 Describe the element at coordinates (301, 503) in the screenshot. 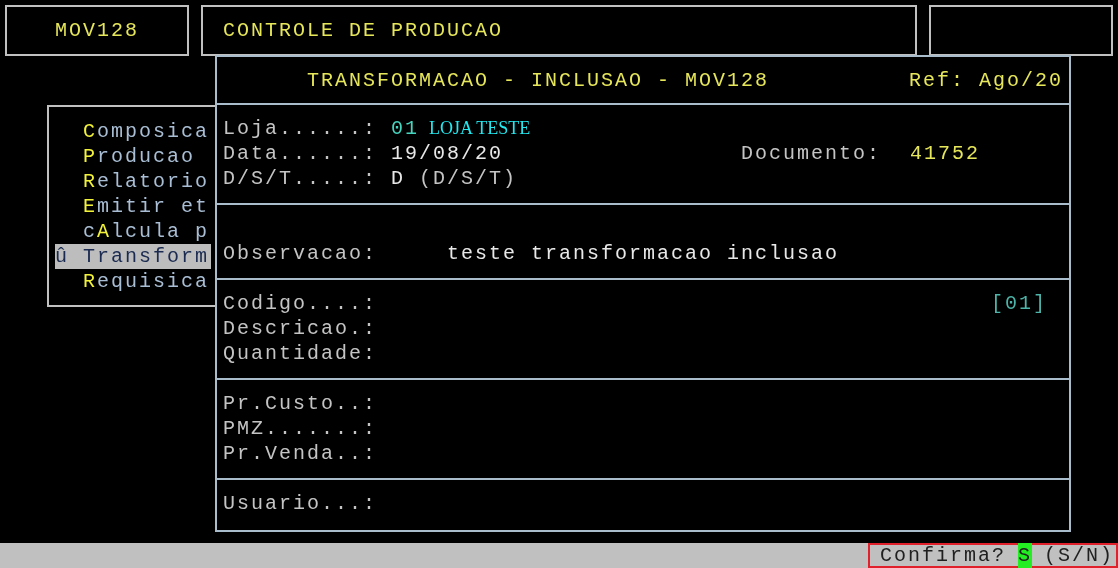

I see `field-label: Usuario...:` at that location.